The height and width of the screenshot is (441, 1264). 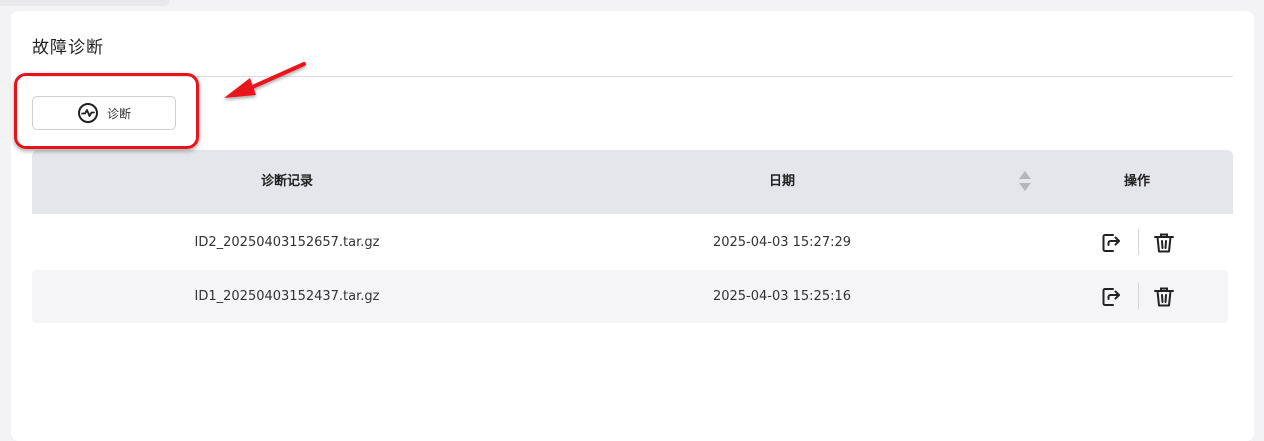 What do you see at coordinates (782, 296) in the screenshot?
I see `date-cell: 2025-04-03 15:25:16` at bounding box center [782, 296].